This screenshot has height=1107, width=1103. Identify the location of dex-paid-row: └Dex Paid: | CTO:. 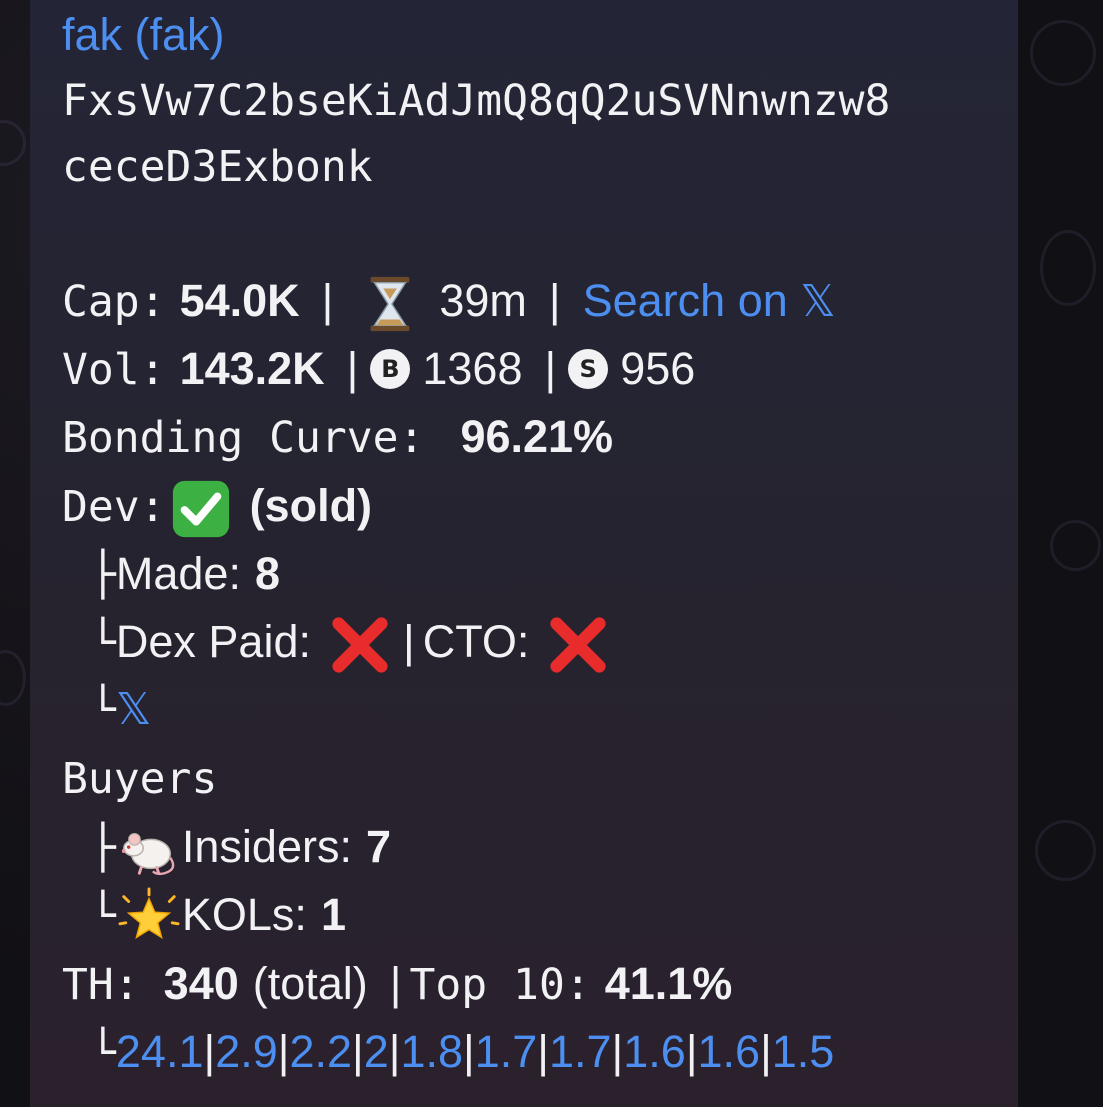
(351, 642).